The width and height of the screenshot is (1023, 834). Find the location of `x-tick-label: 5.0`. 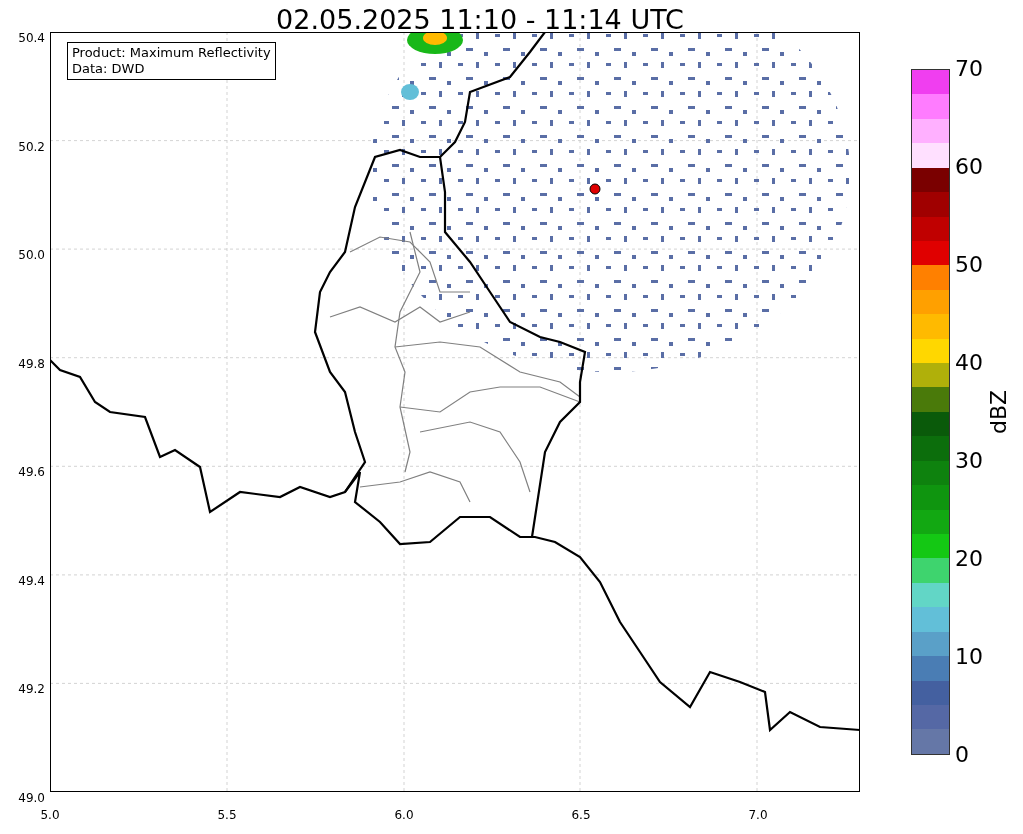

x-tick-label: 5.0 is located at coordinates (50, 815).